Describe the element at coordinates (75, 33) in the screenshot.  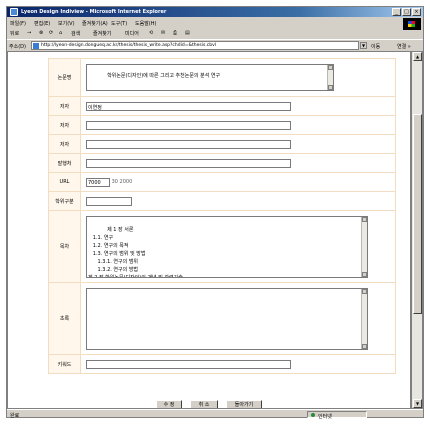
I see `search-button: 검색` at that location.